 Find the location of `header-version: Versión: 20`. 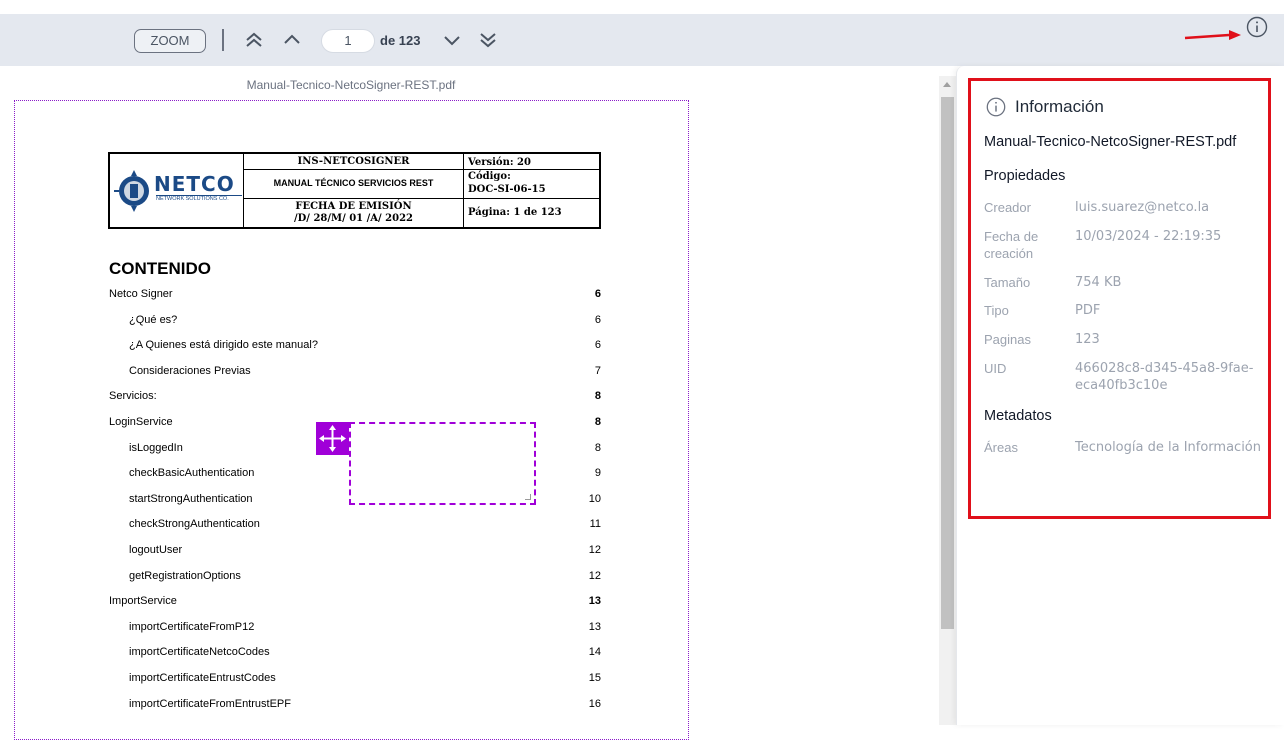

header-version: Versión: 20 is located at coordinates (499, 162).